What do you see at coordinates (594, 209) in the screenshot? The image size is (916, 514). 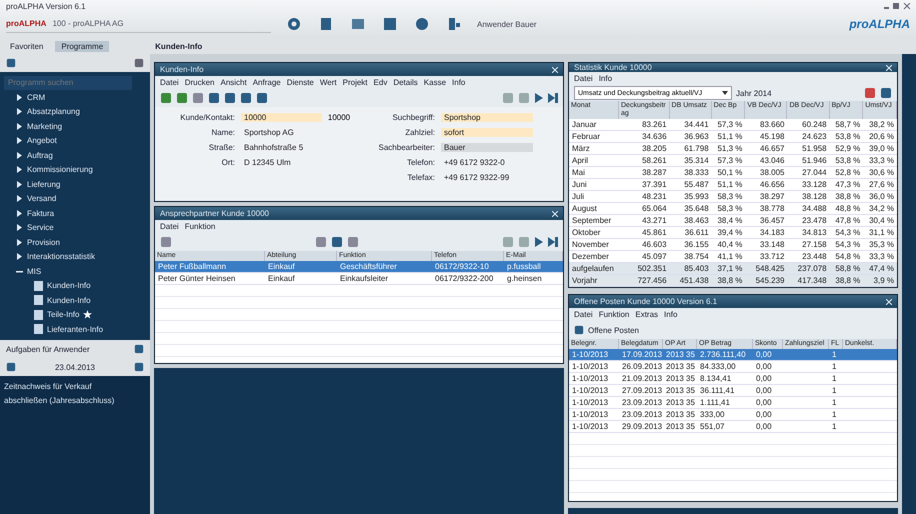 I see `table-cell: August` at bounding box center [594, 209].